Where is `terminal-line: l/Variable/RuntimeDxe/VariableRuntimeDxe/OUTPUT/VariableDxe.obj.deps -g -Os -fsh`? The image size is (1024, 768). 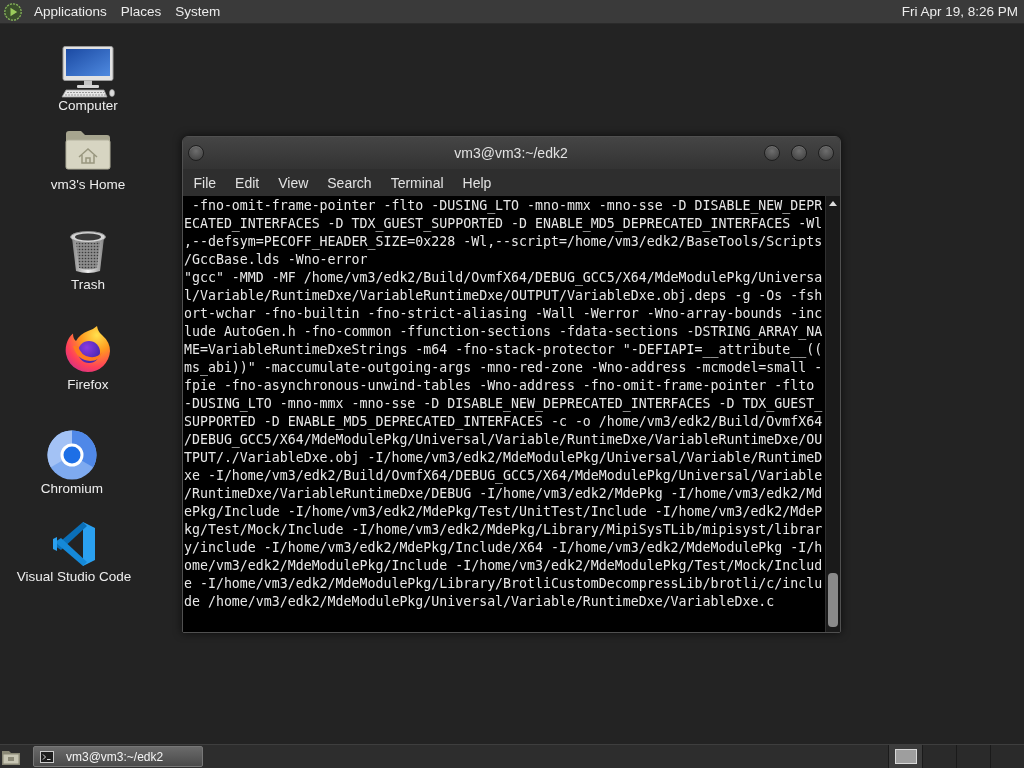
terminal-line: l/Variable/RuntimeDxe/VariableRuntimeDxe/OUTPUT/VariableDxe.obj.deps -g -Os -fsh is located at coordinates (503, 296).